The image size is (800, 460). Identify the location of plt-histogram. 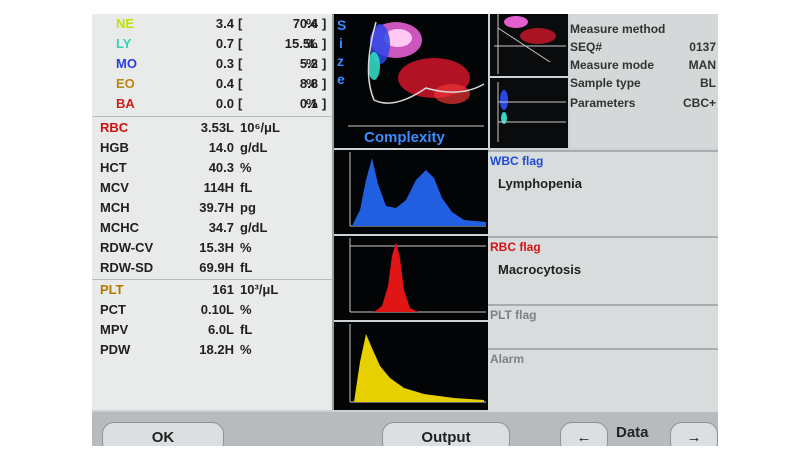
(411, 366).